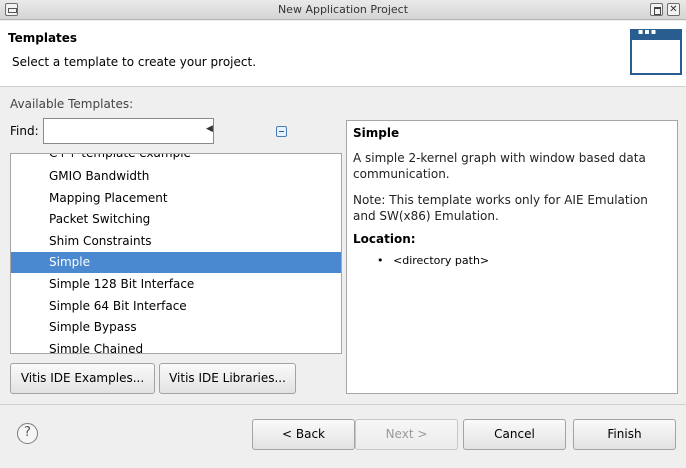  I want to click on wizard-banner-icon, so click(656, 51).